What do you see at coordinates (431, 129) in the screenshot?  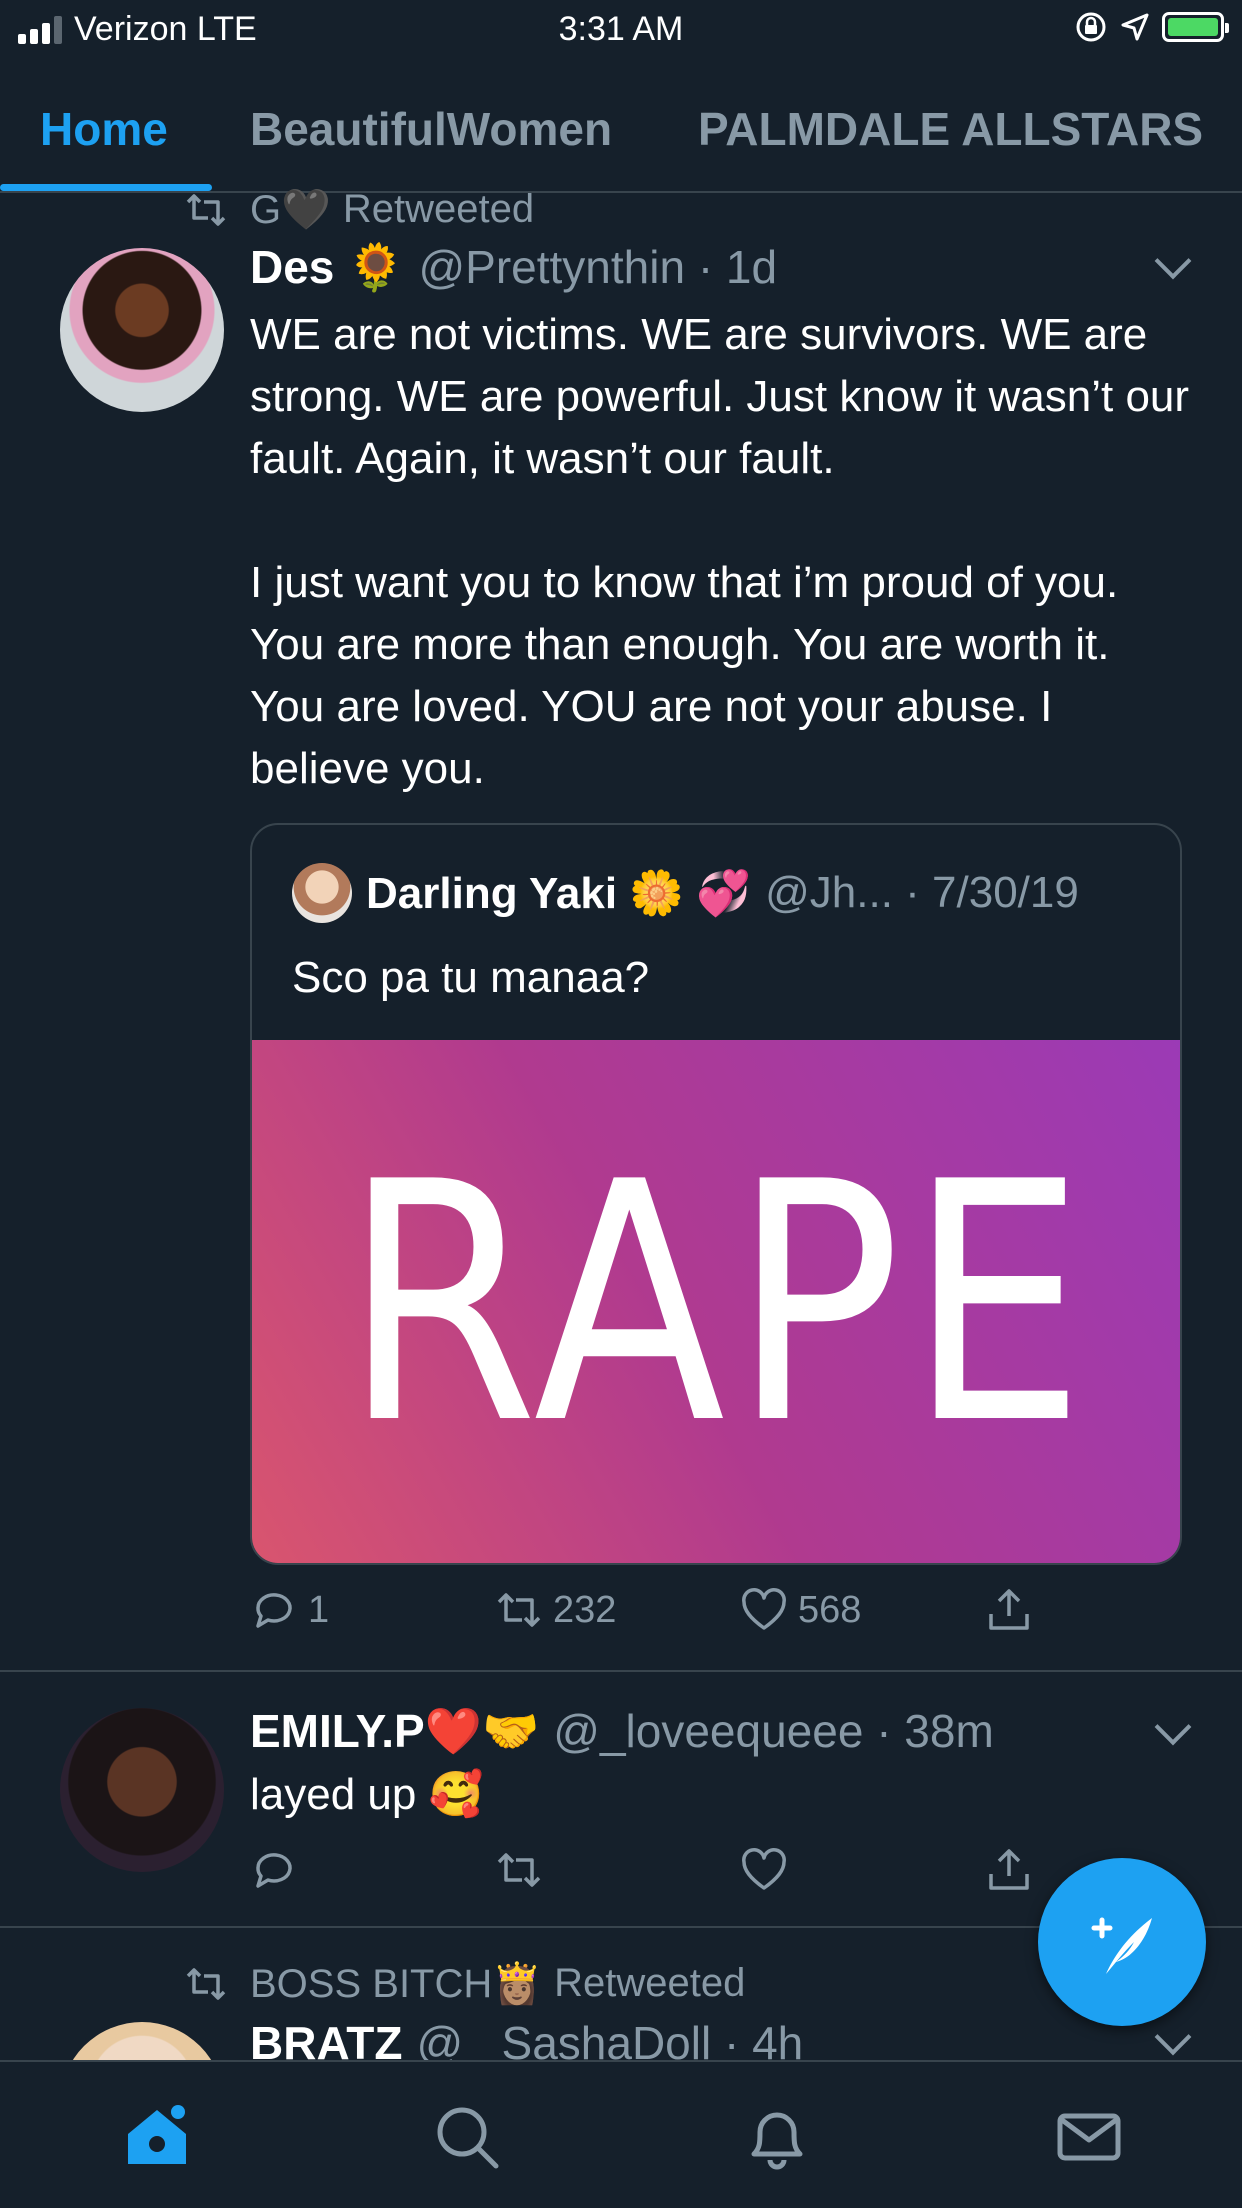 I see `tab-beautifulwomen: BeautifulWomen` at bounding box center [431, 129].